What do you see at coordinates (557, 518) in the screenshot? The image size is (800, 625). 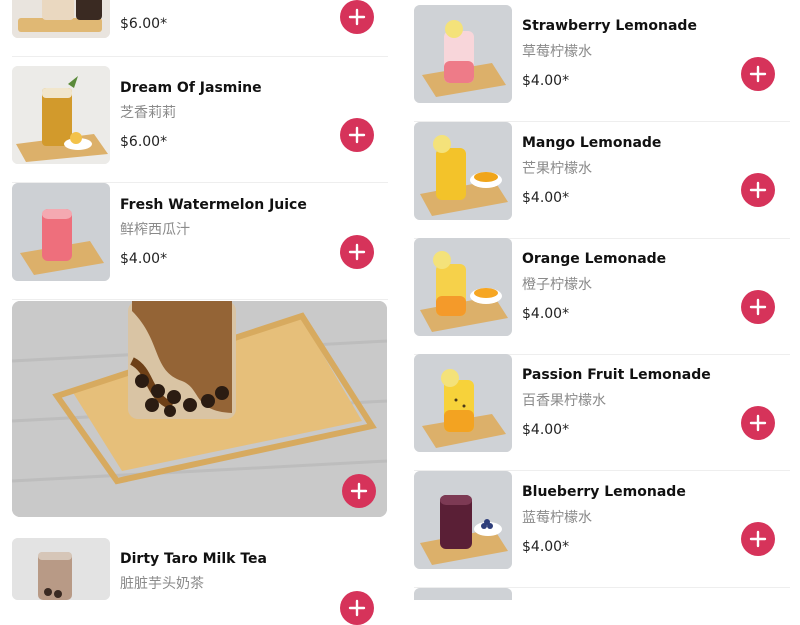 I see `item-chinese-name: 蓝莓柠檬水` at bounding box center [557, 518].